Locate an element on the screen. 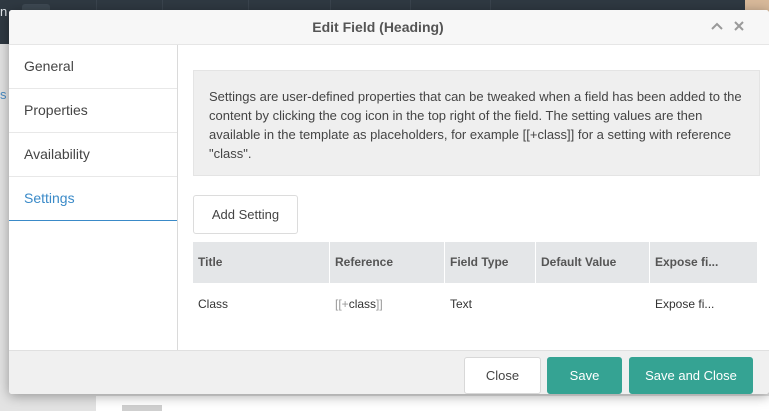 The width and height of the screenshot is (769, 411). dialog-footer: Close Save Save and Close is located at coordinates (389, 372).